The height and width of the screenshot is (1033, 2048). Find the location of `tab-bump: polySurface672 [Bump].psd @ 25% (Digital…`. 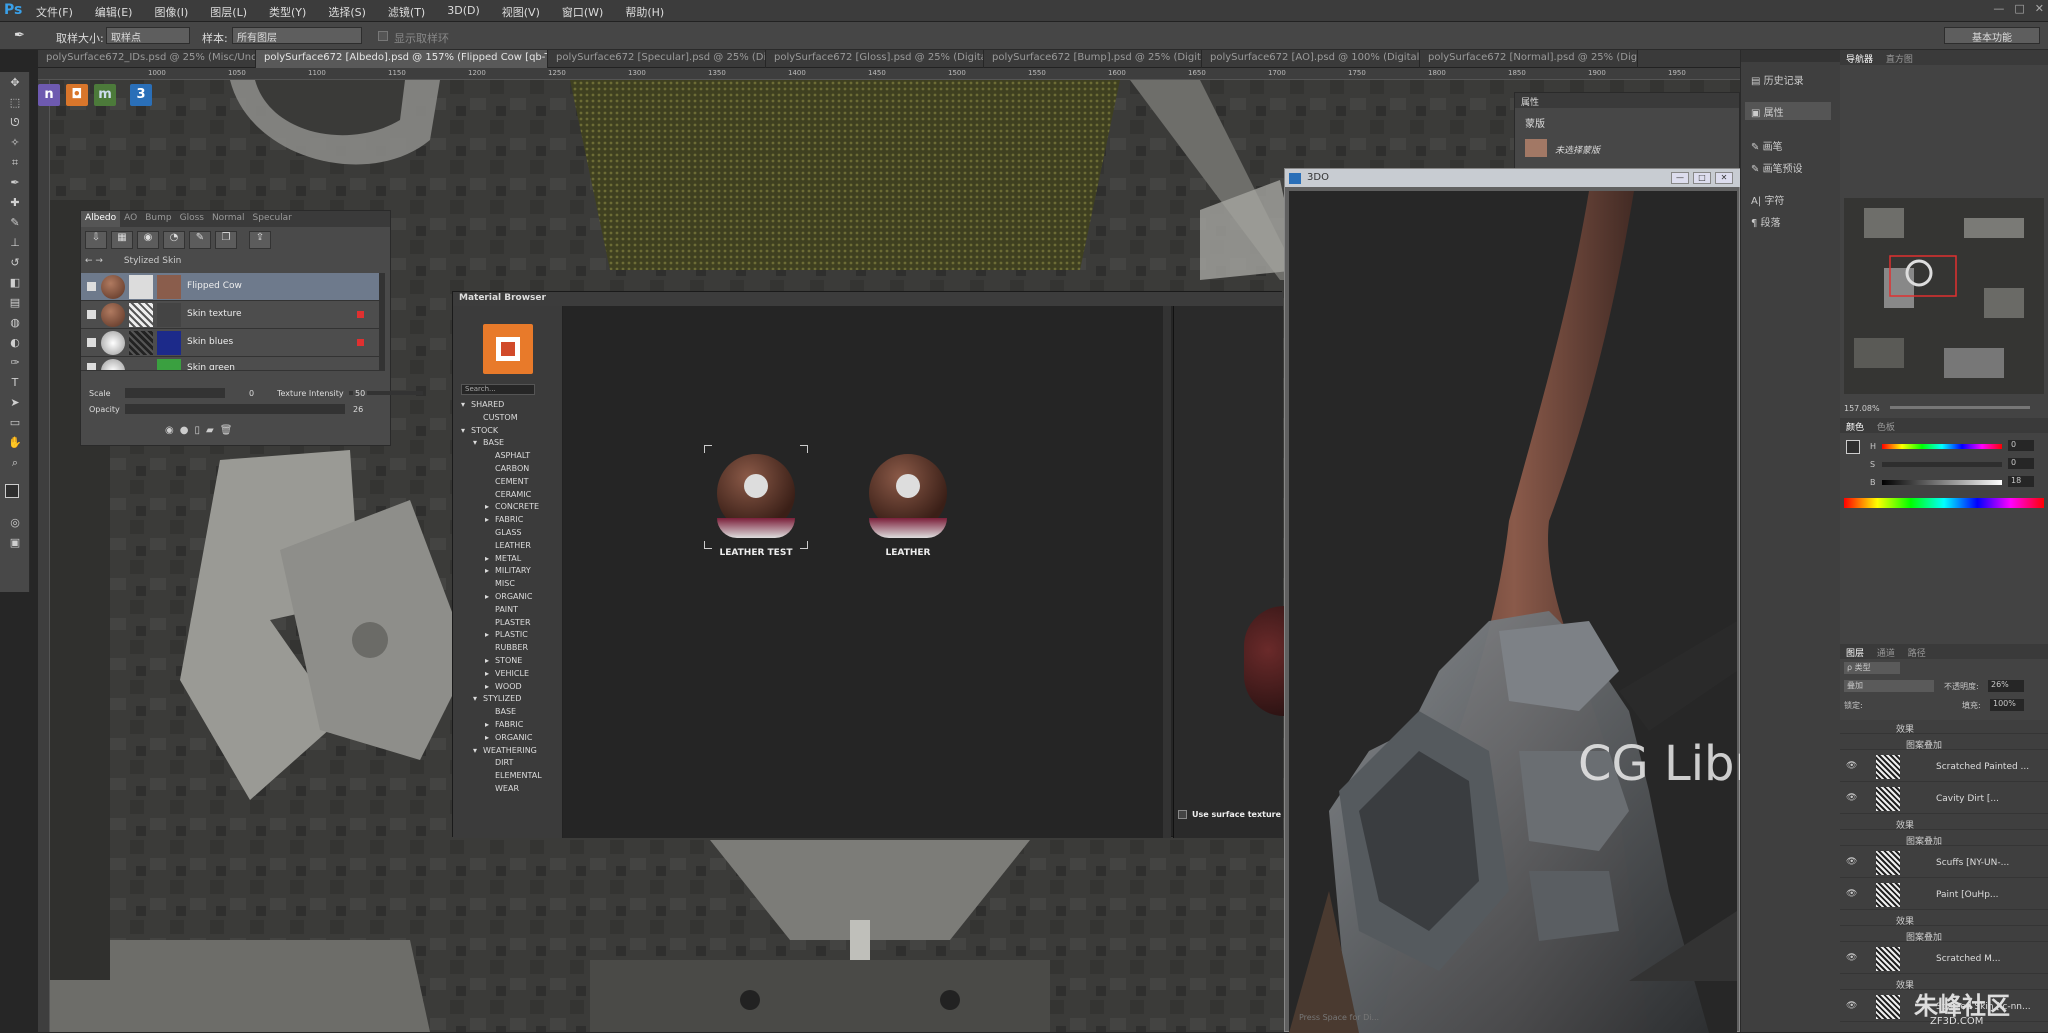

tab-bump: polySurface672 [Bump].psd @ 25% (Digital… is located at coordinates (1093, 59).